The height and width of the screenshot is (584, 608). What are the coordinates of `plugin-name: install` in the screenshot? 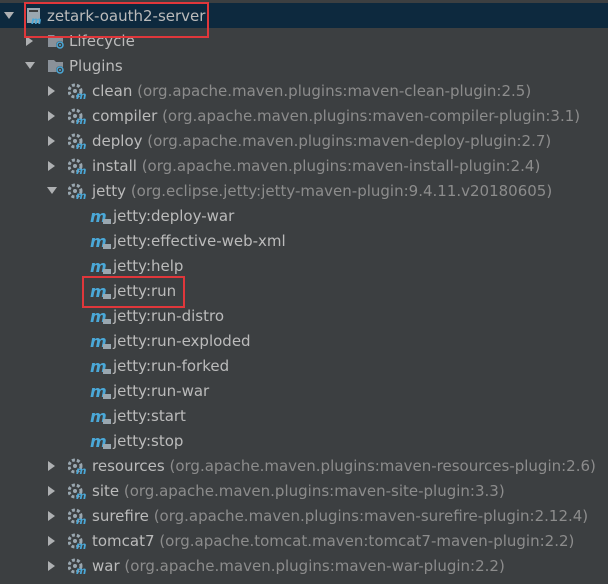 It's located at (114, 165).